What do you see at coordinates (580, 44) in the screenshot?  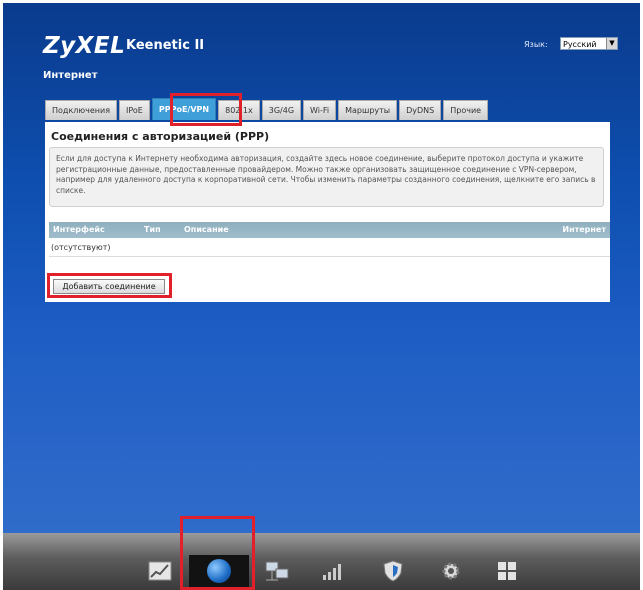 I see `language-value: Русский` at bounding box center [580, 44].